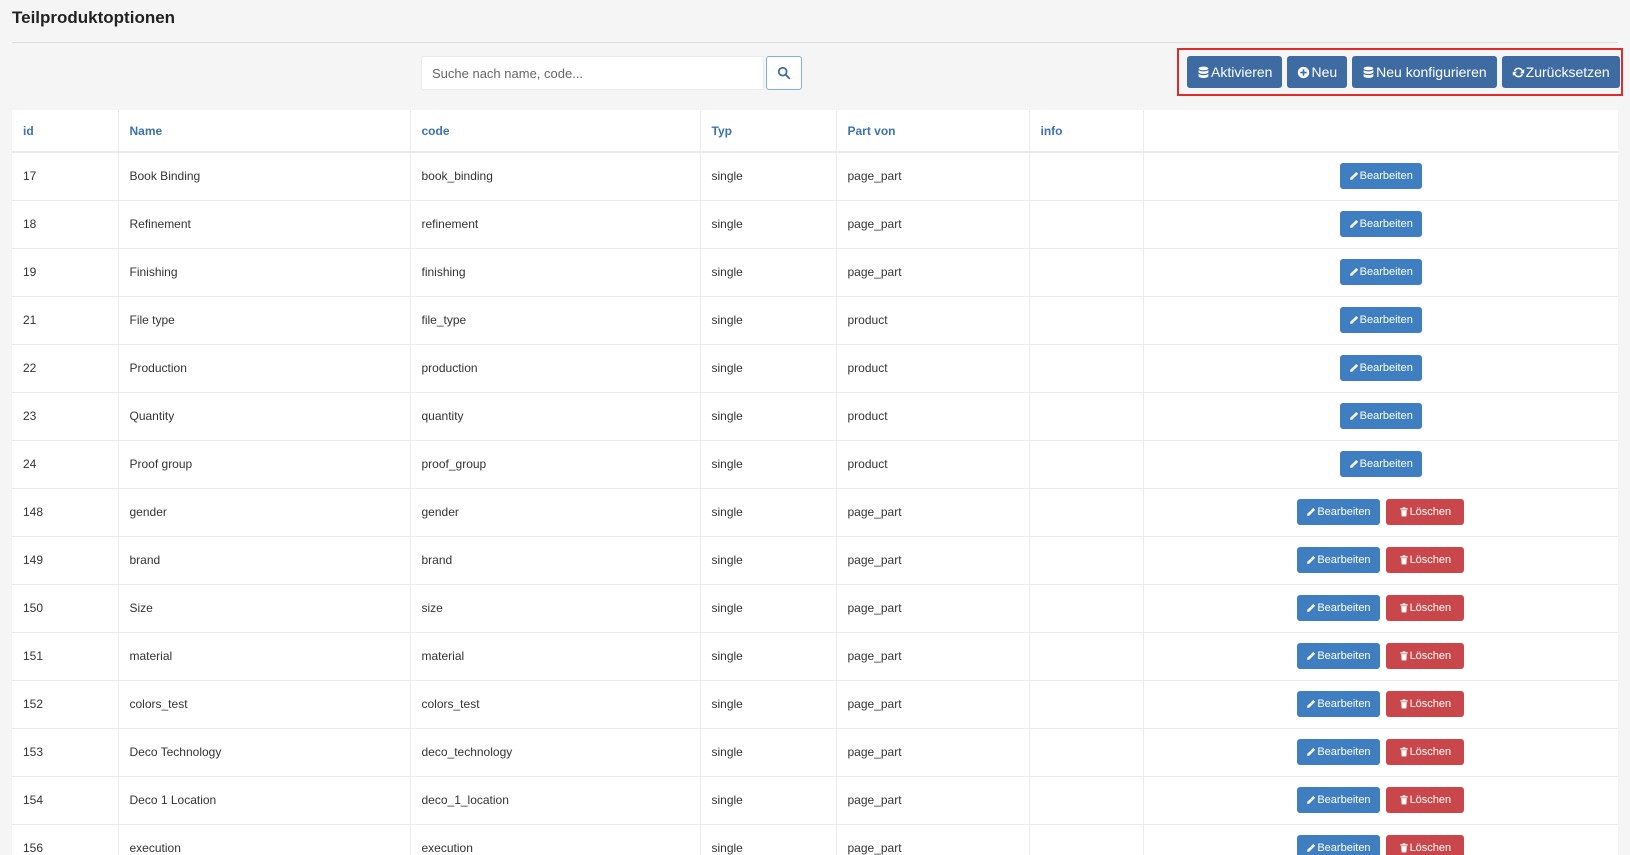  What do you see at coordinates (65, 839) in the screenshot?
I see `cell-id: 156` at bounding box center [65, 839].